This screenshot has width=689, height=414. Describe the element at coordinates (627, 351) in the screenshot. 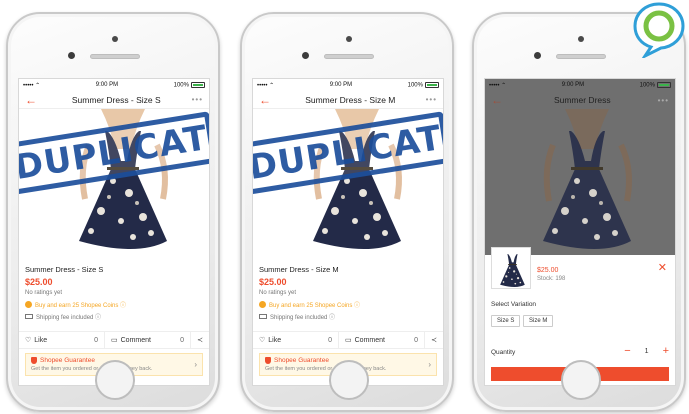

I see `minus-button: −` at that location.